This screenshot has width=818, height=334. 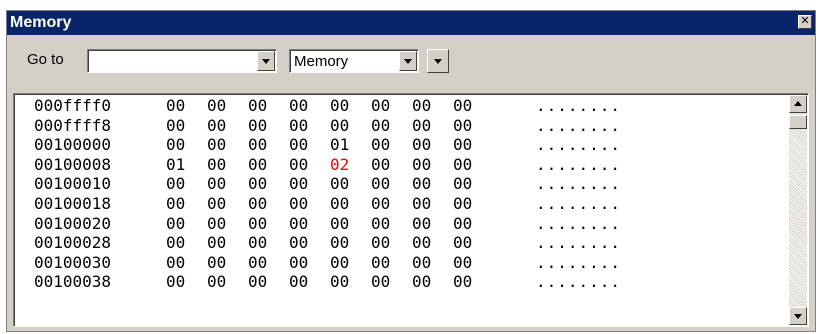 What do you see at coordinates (73, 164) in the screenshot?
I see `row-address: 00100008` at bounding box center [73, 164].